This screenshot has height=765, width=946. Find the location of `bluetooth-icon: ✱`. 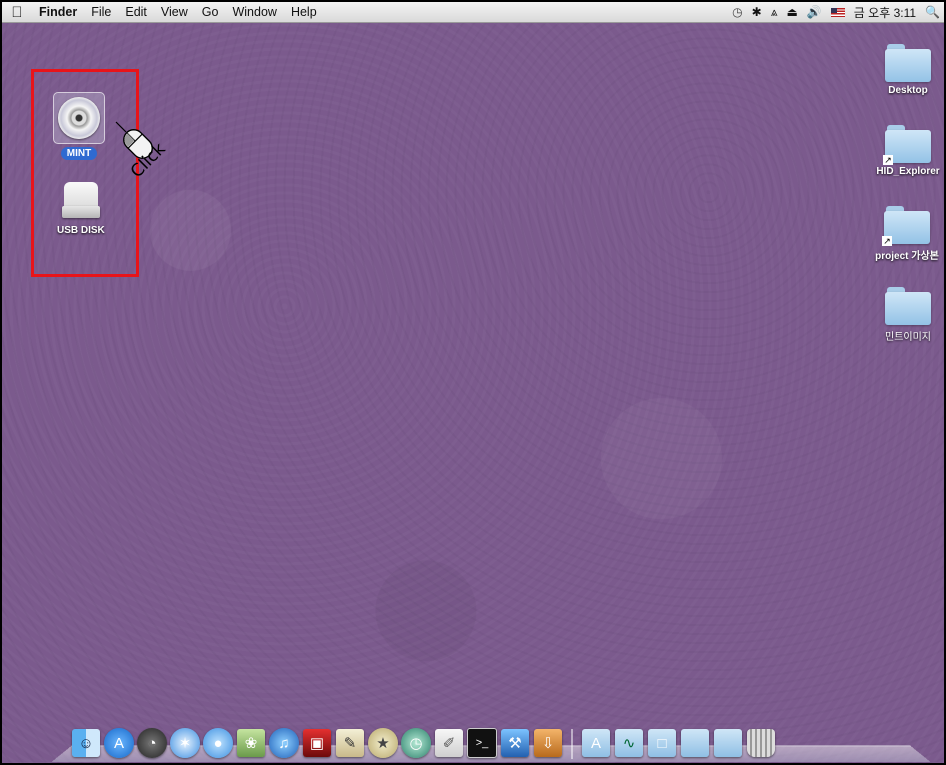

bluetooth-icon: ✱ is located at coordinates (757, 12).